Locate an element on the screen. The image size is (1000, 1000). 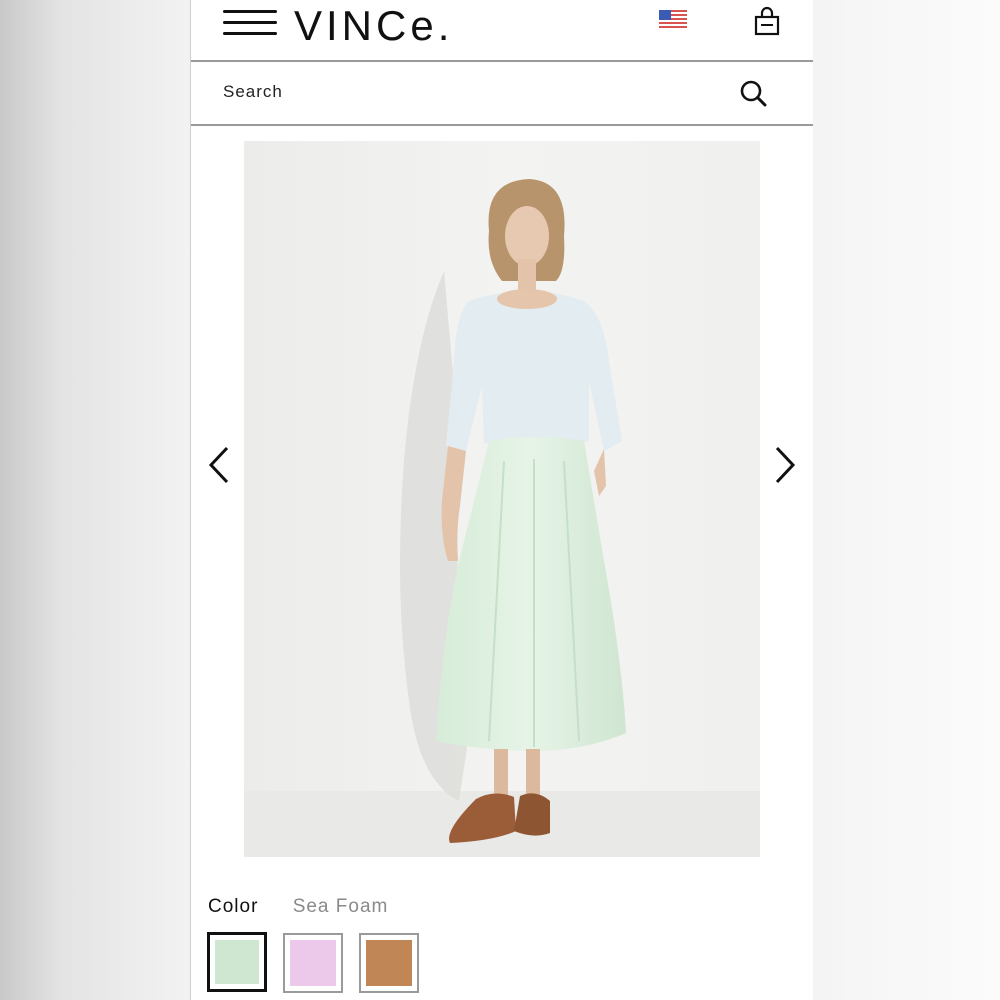
search-icon is located at coordinates (754, 94).